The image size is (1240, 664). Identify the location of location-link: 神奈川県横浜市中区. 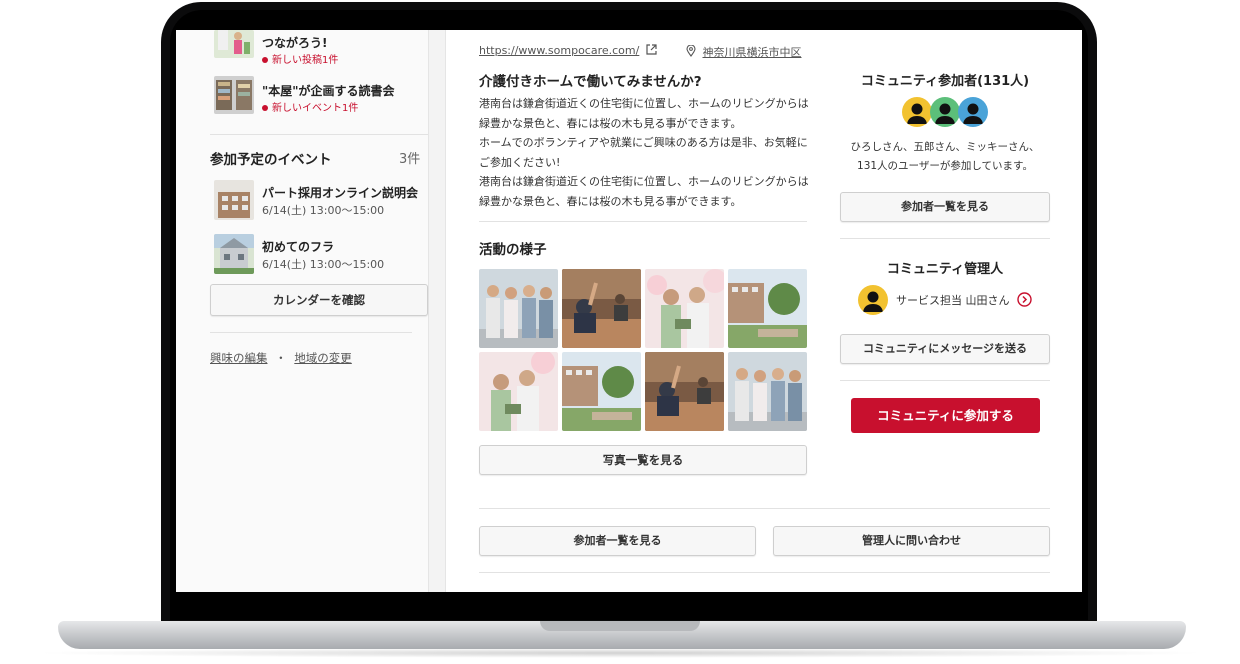
(752, 52).